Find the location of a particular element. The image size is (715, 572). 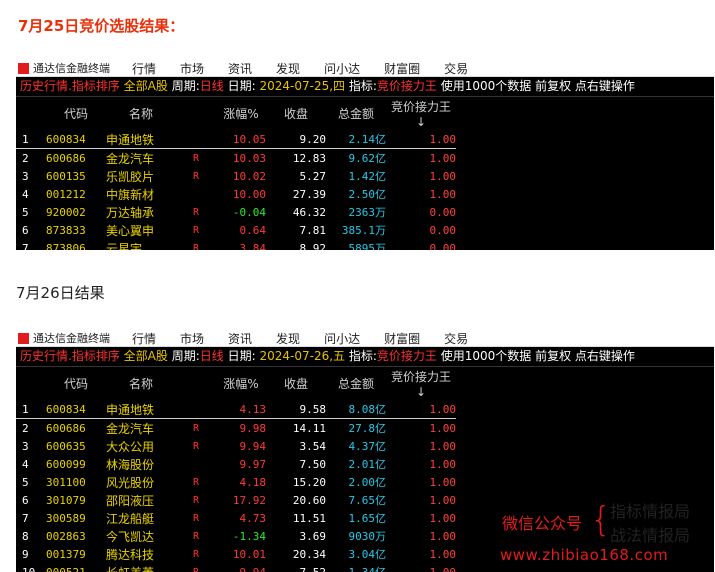

table-row: 6 301079 邵阳液压 R 17.92 20.60 7.65亿 1.00 is located at coordinates (236, 500).